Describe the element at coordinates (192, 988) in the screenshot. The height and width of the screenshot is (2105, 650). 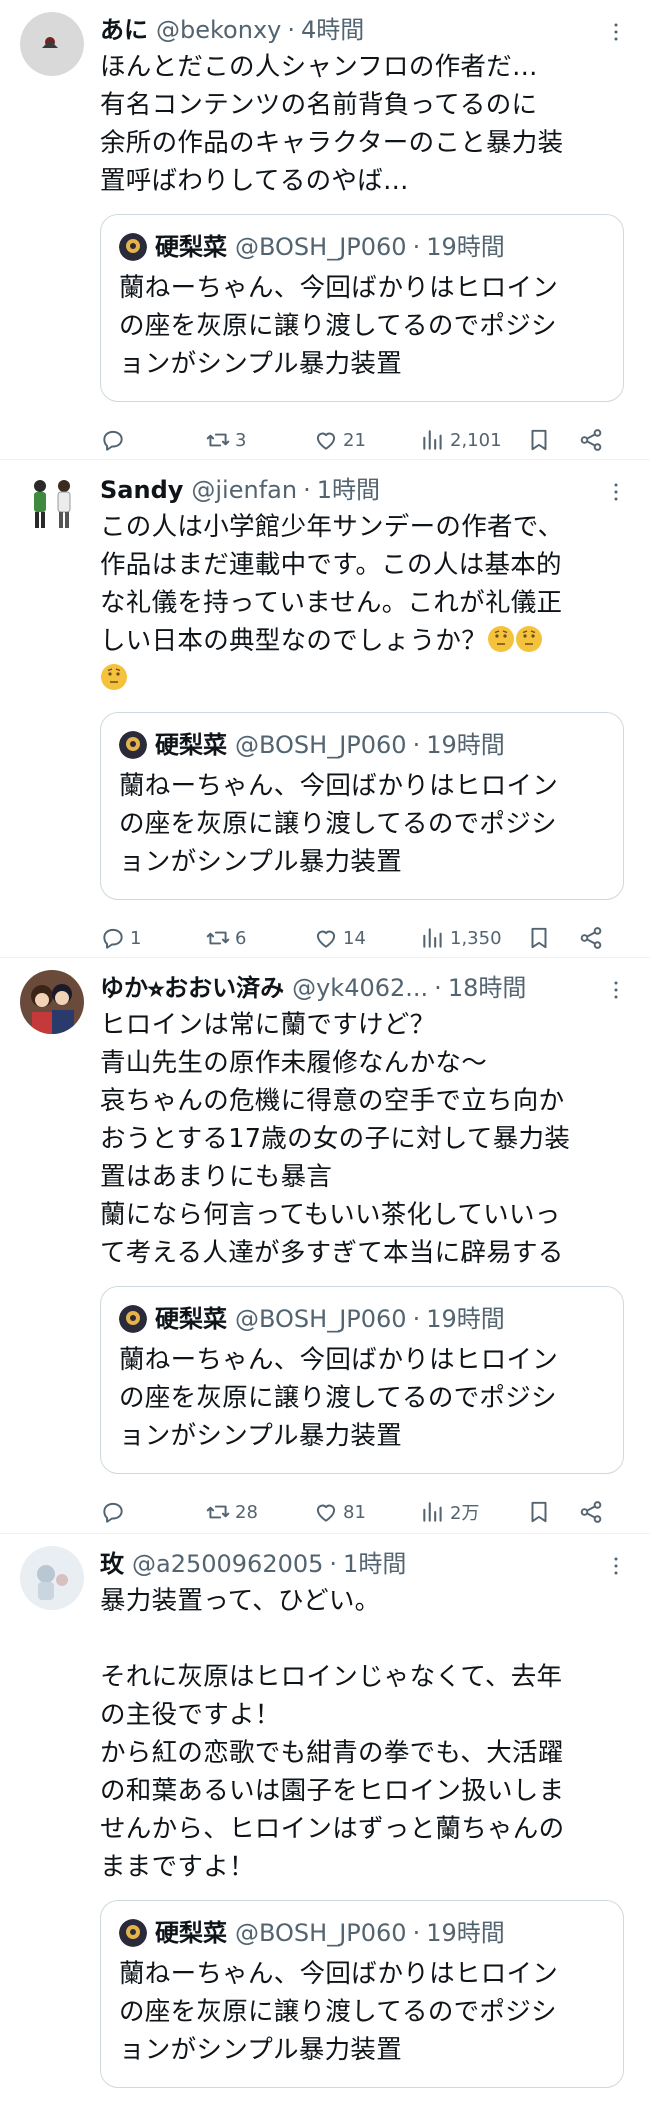
I see `display-name: ゆか⭐︎おおい済み` at that location.